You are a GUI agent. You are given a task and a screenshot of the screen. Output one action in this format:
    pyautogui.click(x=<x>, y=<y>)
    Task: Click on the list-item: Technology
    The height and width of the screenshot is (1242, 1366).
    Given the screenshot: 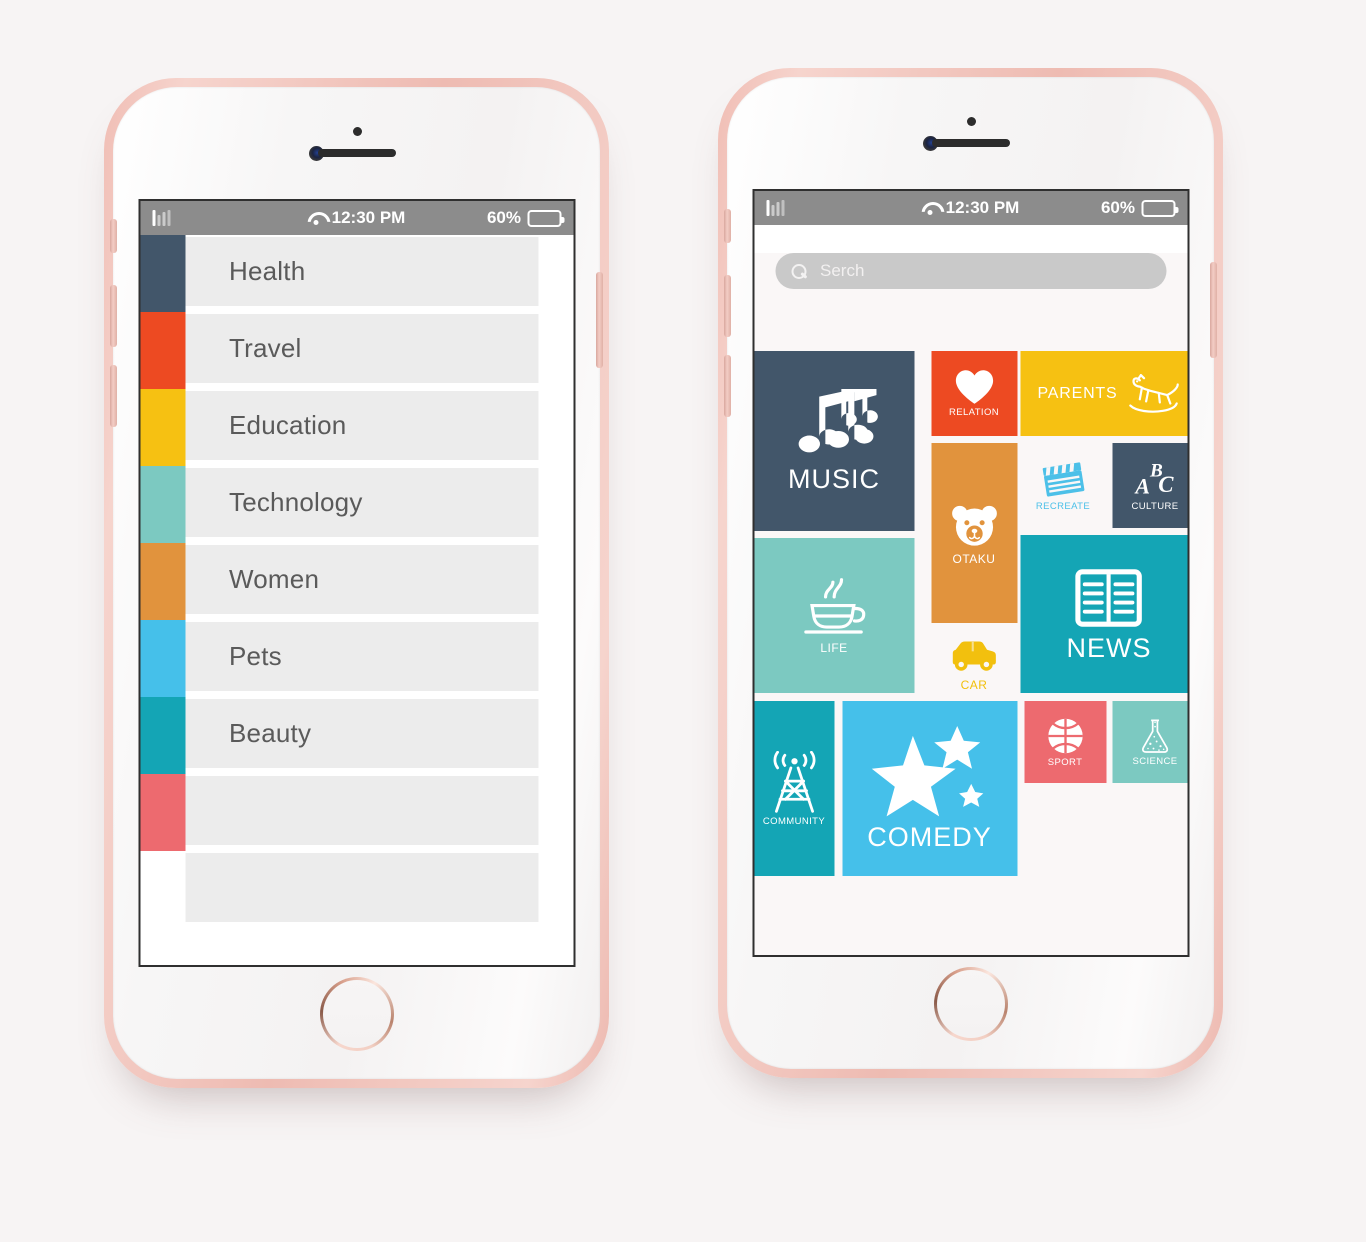 What is the action you would take?
    pyautogui.click(x=356, y=504)
    